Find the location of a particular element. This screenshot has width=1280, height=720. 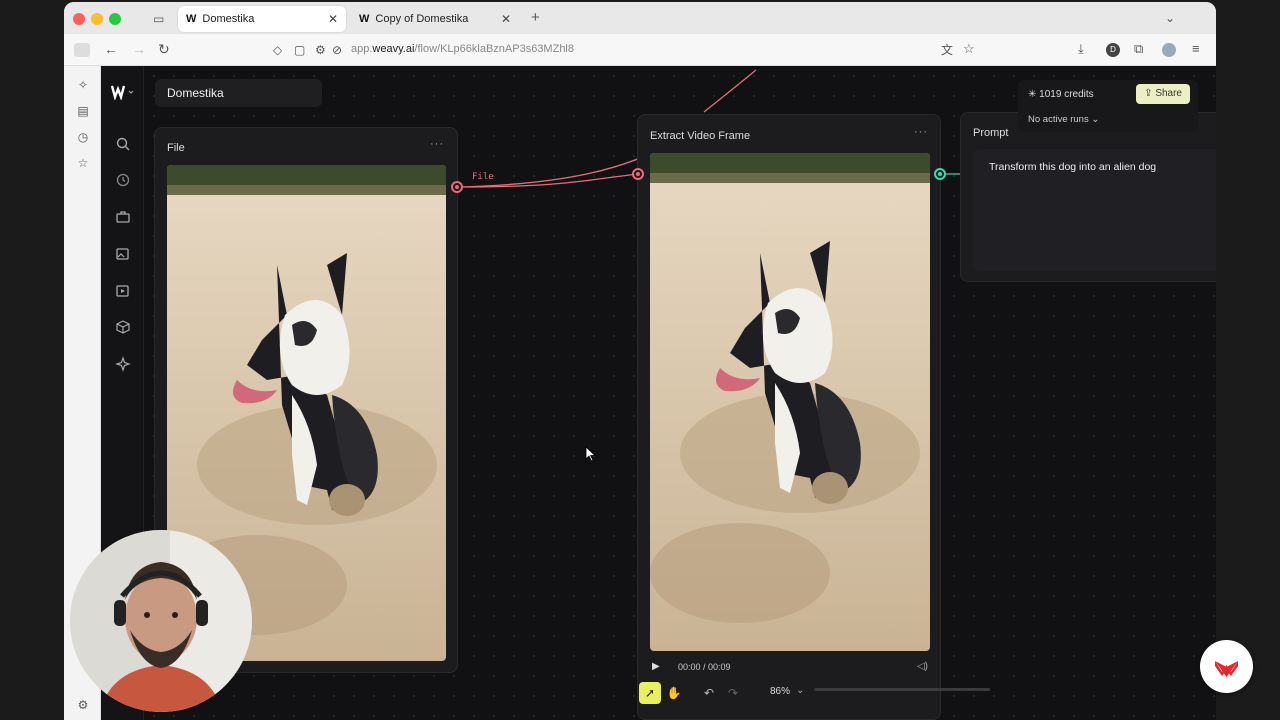

history-clock-icon: ◷ is located at coordinates (83, 137).